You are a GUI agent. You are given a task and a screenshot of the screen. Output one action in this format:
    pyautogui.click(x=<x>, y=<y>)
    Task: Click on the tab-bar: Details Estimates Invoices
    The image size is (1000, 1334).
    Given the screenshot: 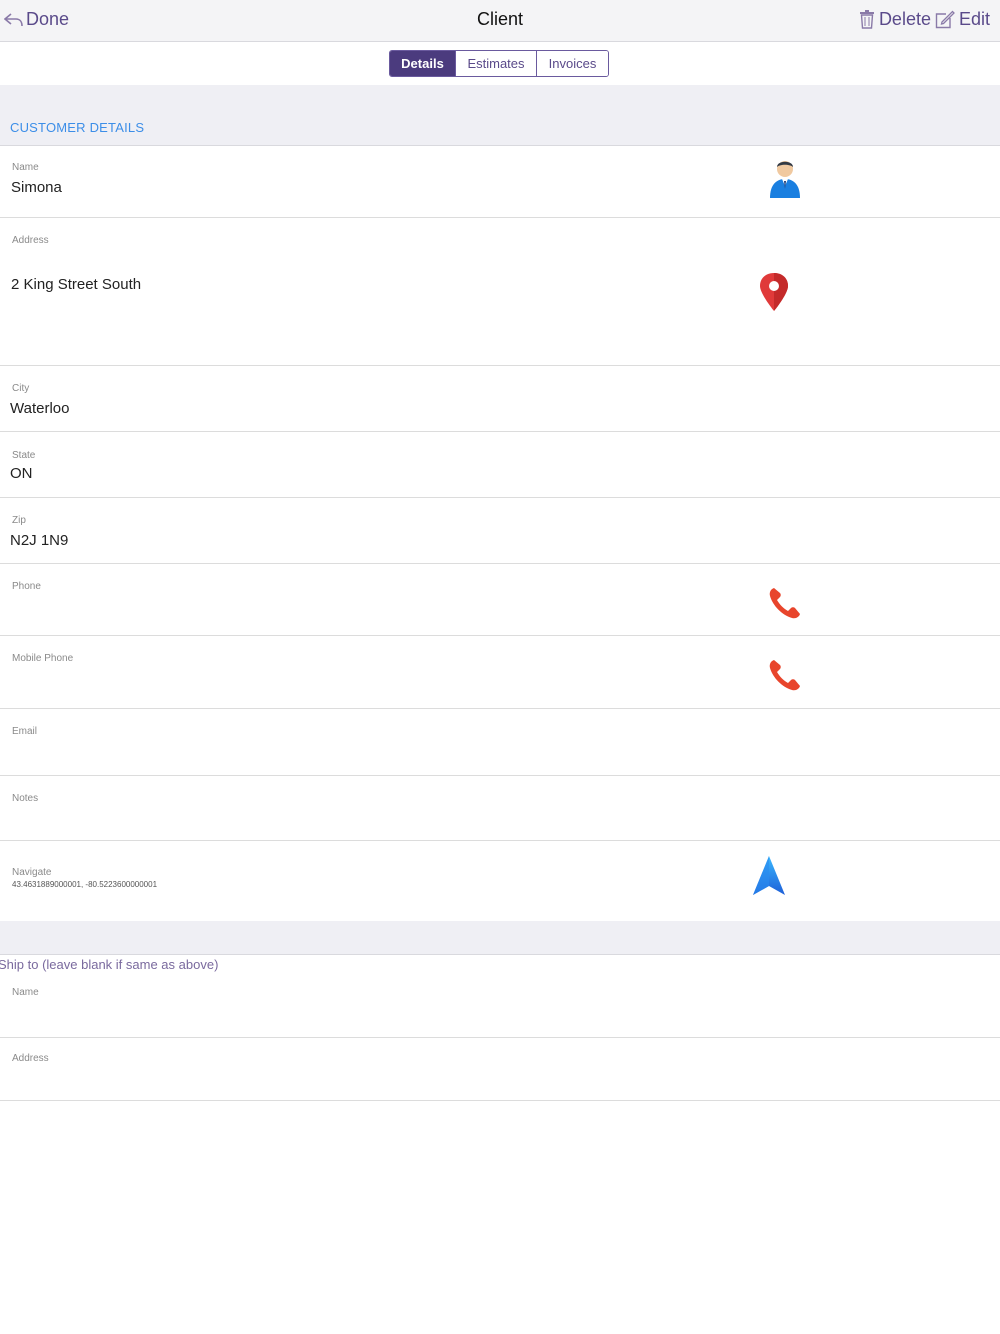 What is the action you would take?
    pyautogui.click(x=500, y=64)
    